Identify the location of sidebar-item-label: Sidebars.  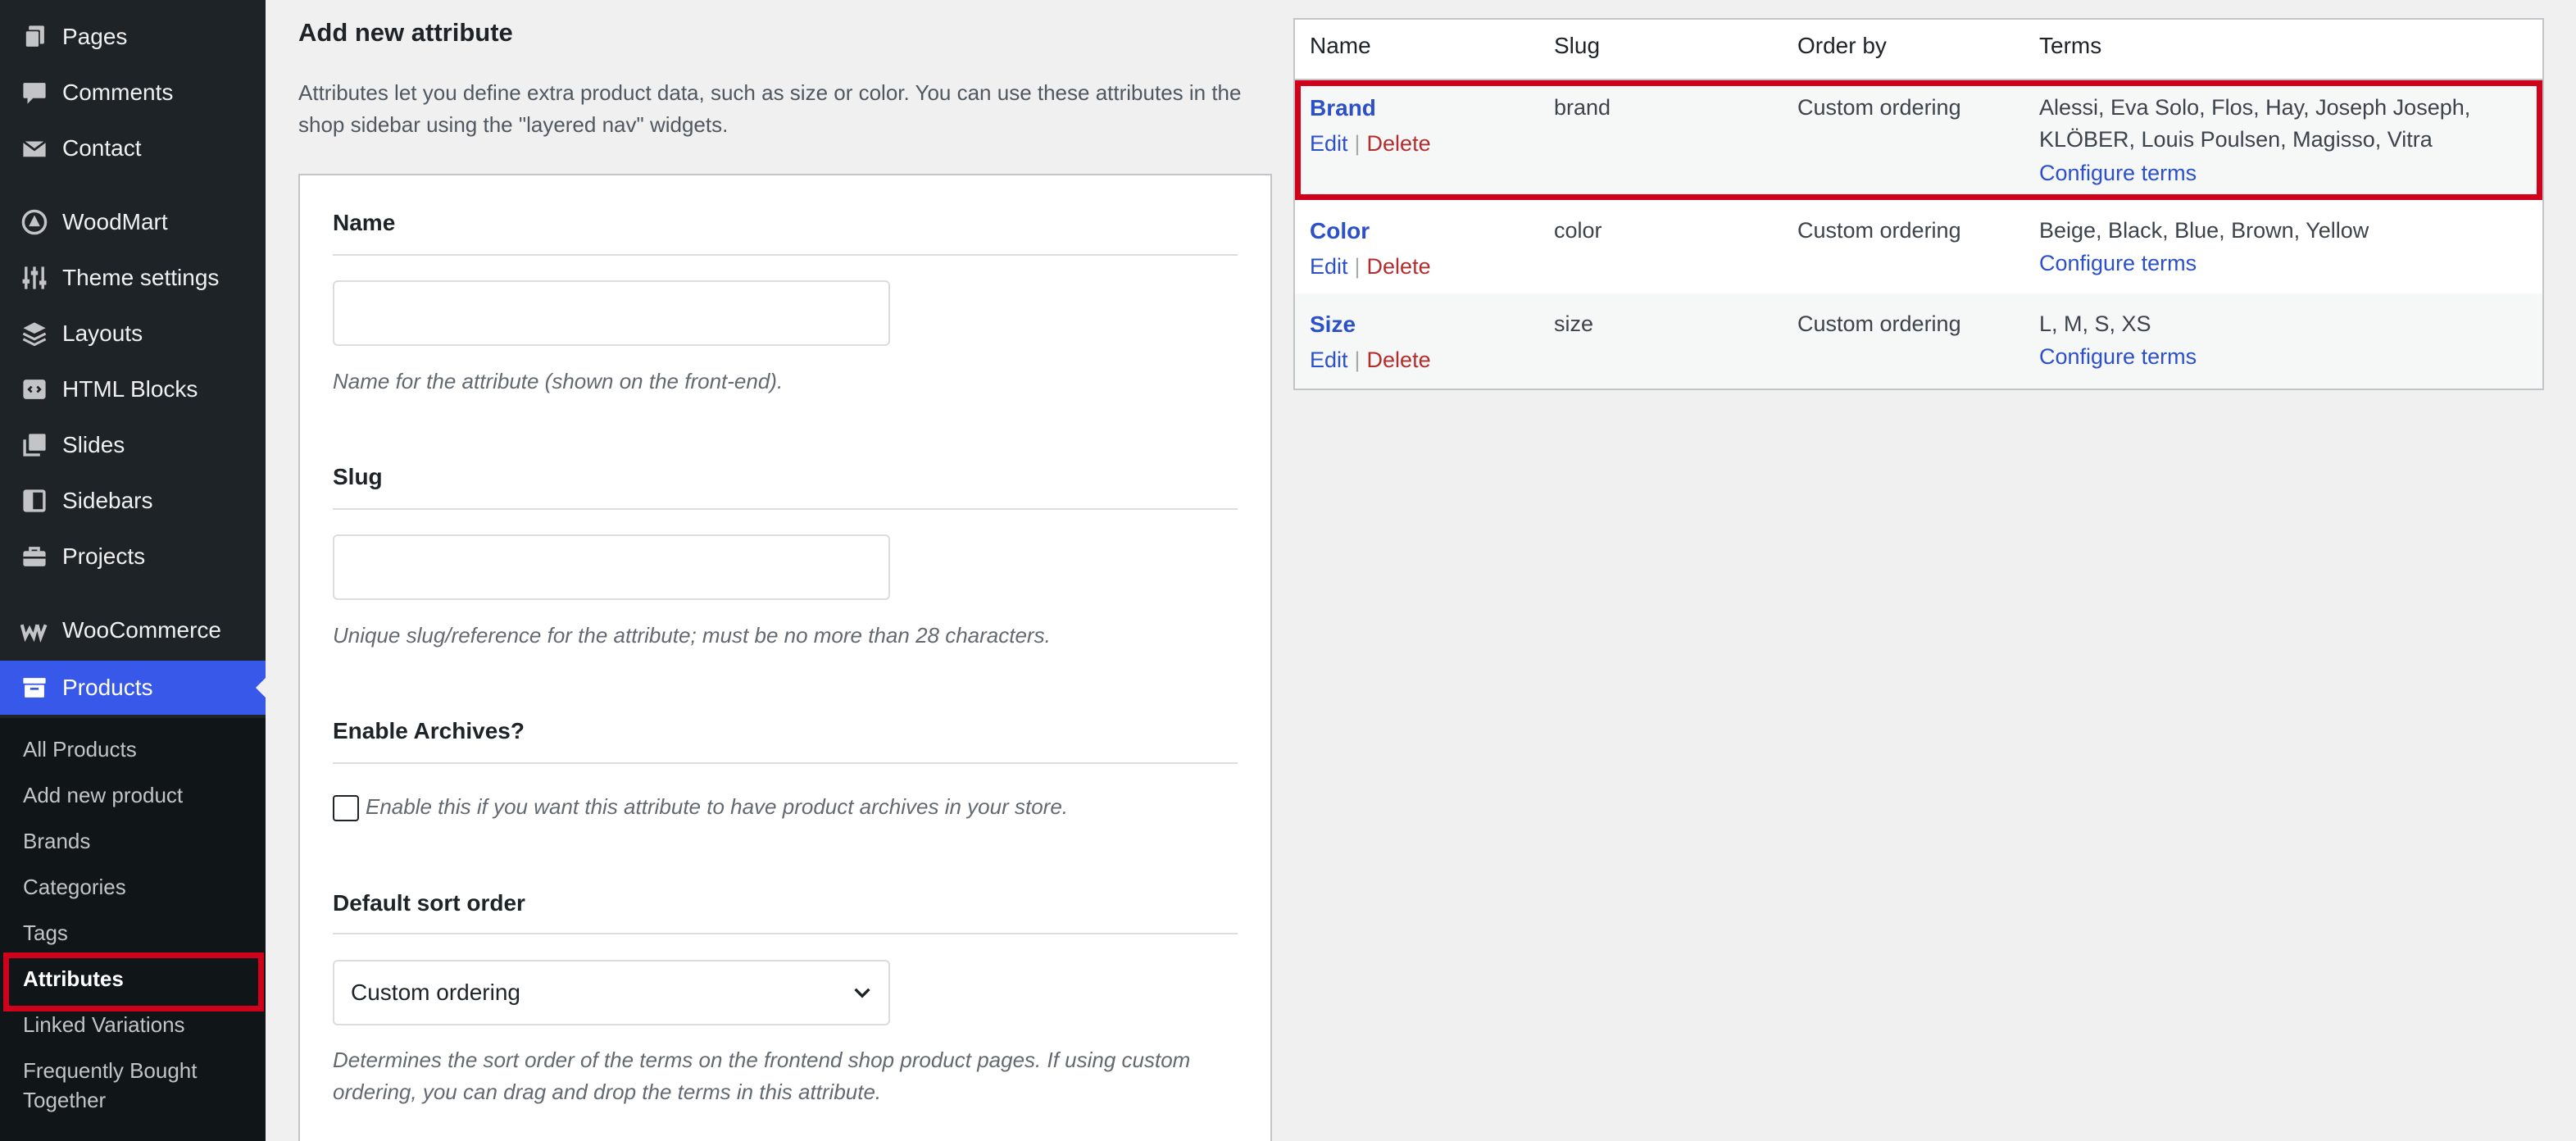
(107, 500).